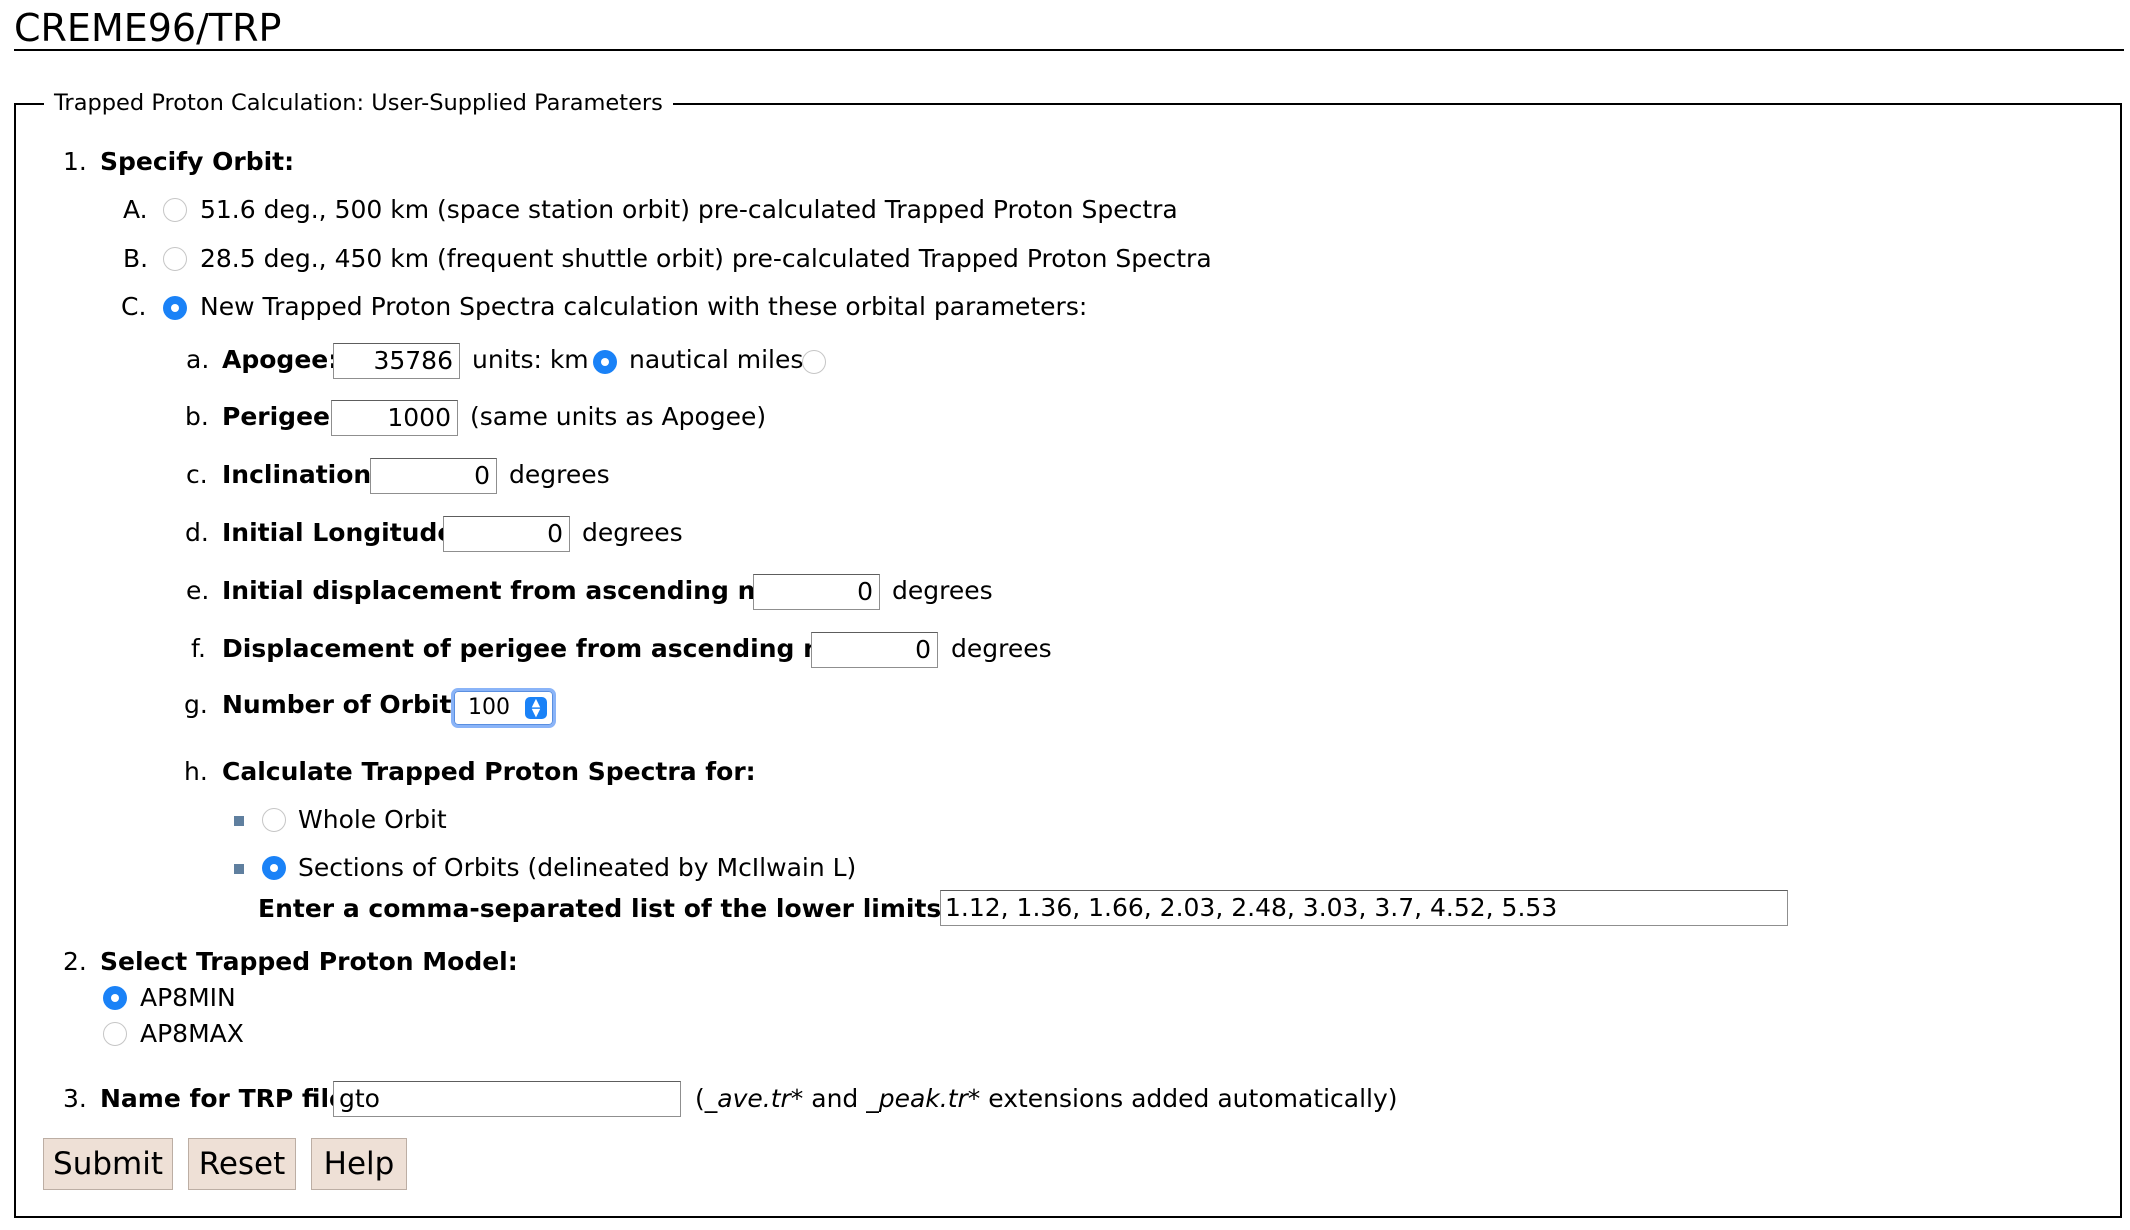  Describe the element at coordinates (196, 704) in the screenshot. I see `param-g-letter: g.` at that location.